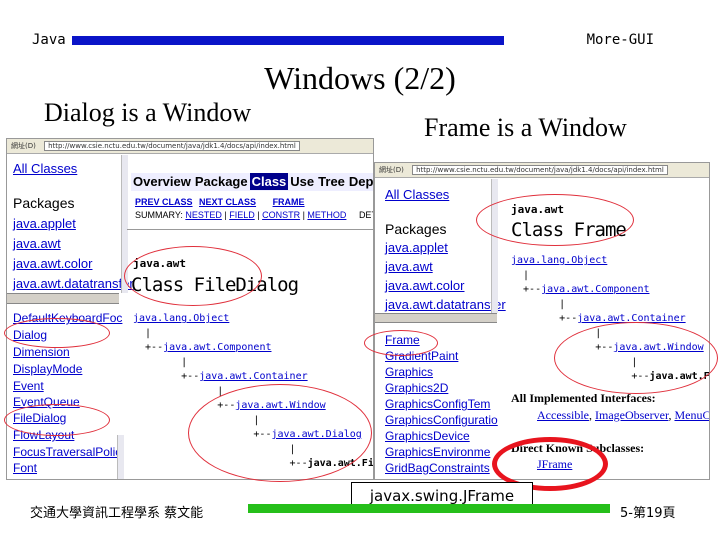 The height and width of the screenshot is (540, 720). What do you see at coordinates (250, 229) in the screenshot?
I see `left-divider` at bounding box center [250, 229].